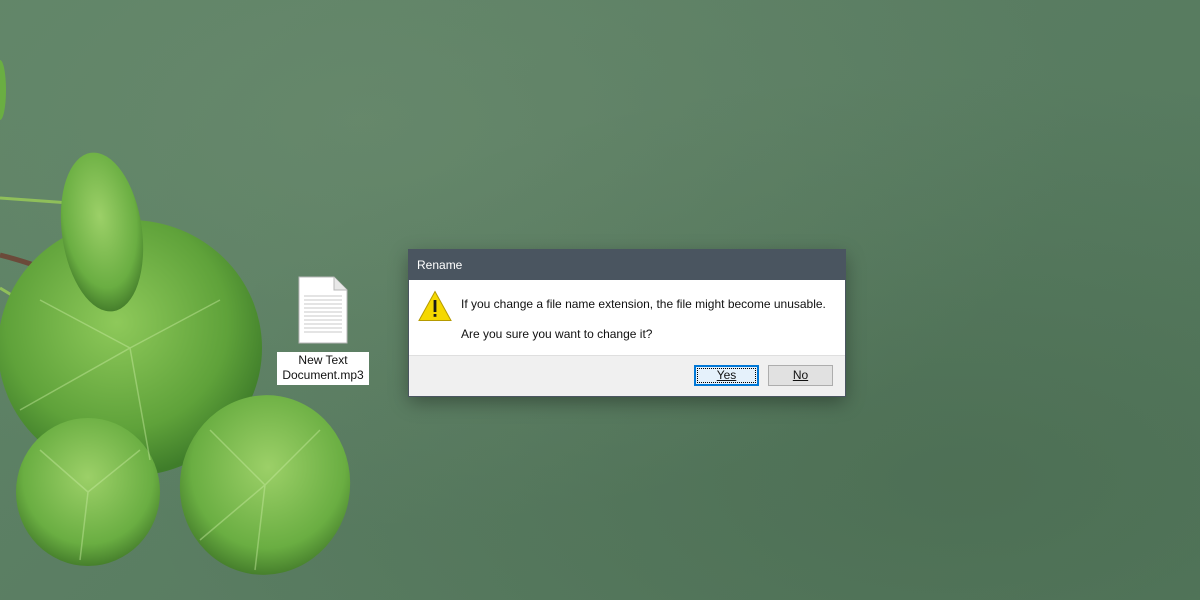 This screenshot has height=600, width=1200. Describe the element at coordinates (557, 334) in the screenshot. I see `confirmation-question: Are you sure you want to change it?` at that location.